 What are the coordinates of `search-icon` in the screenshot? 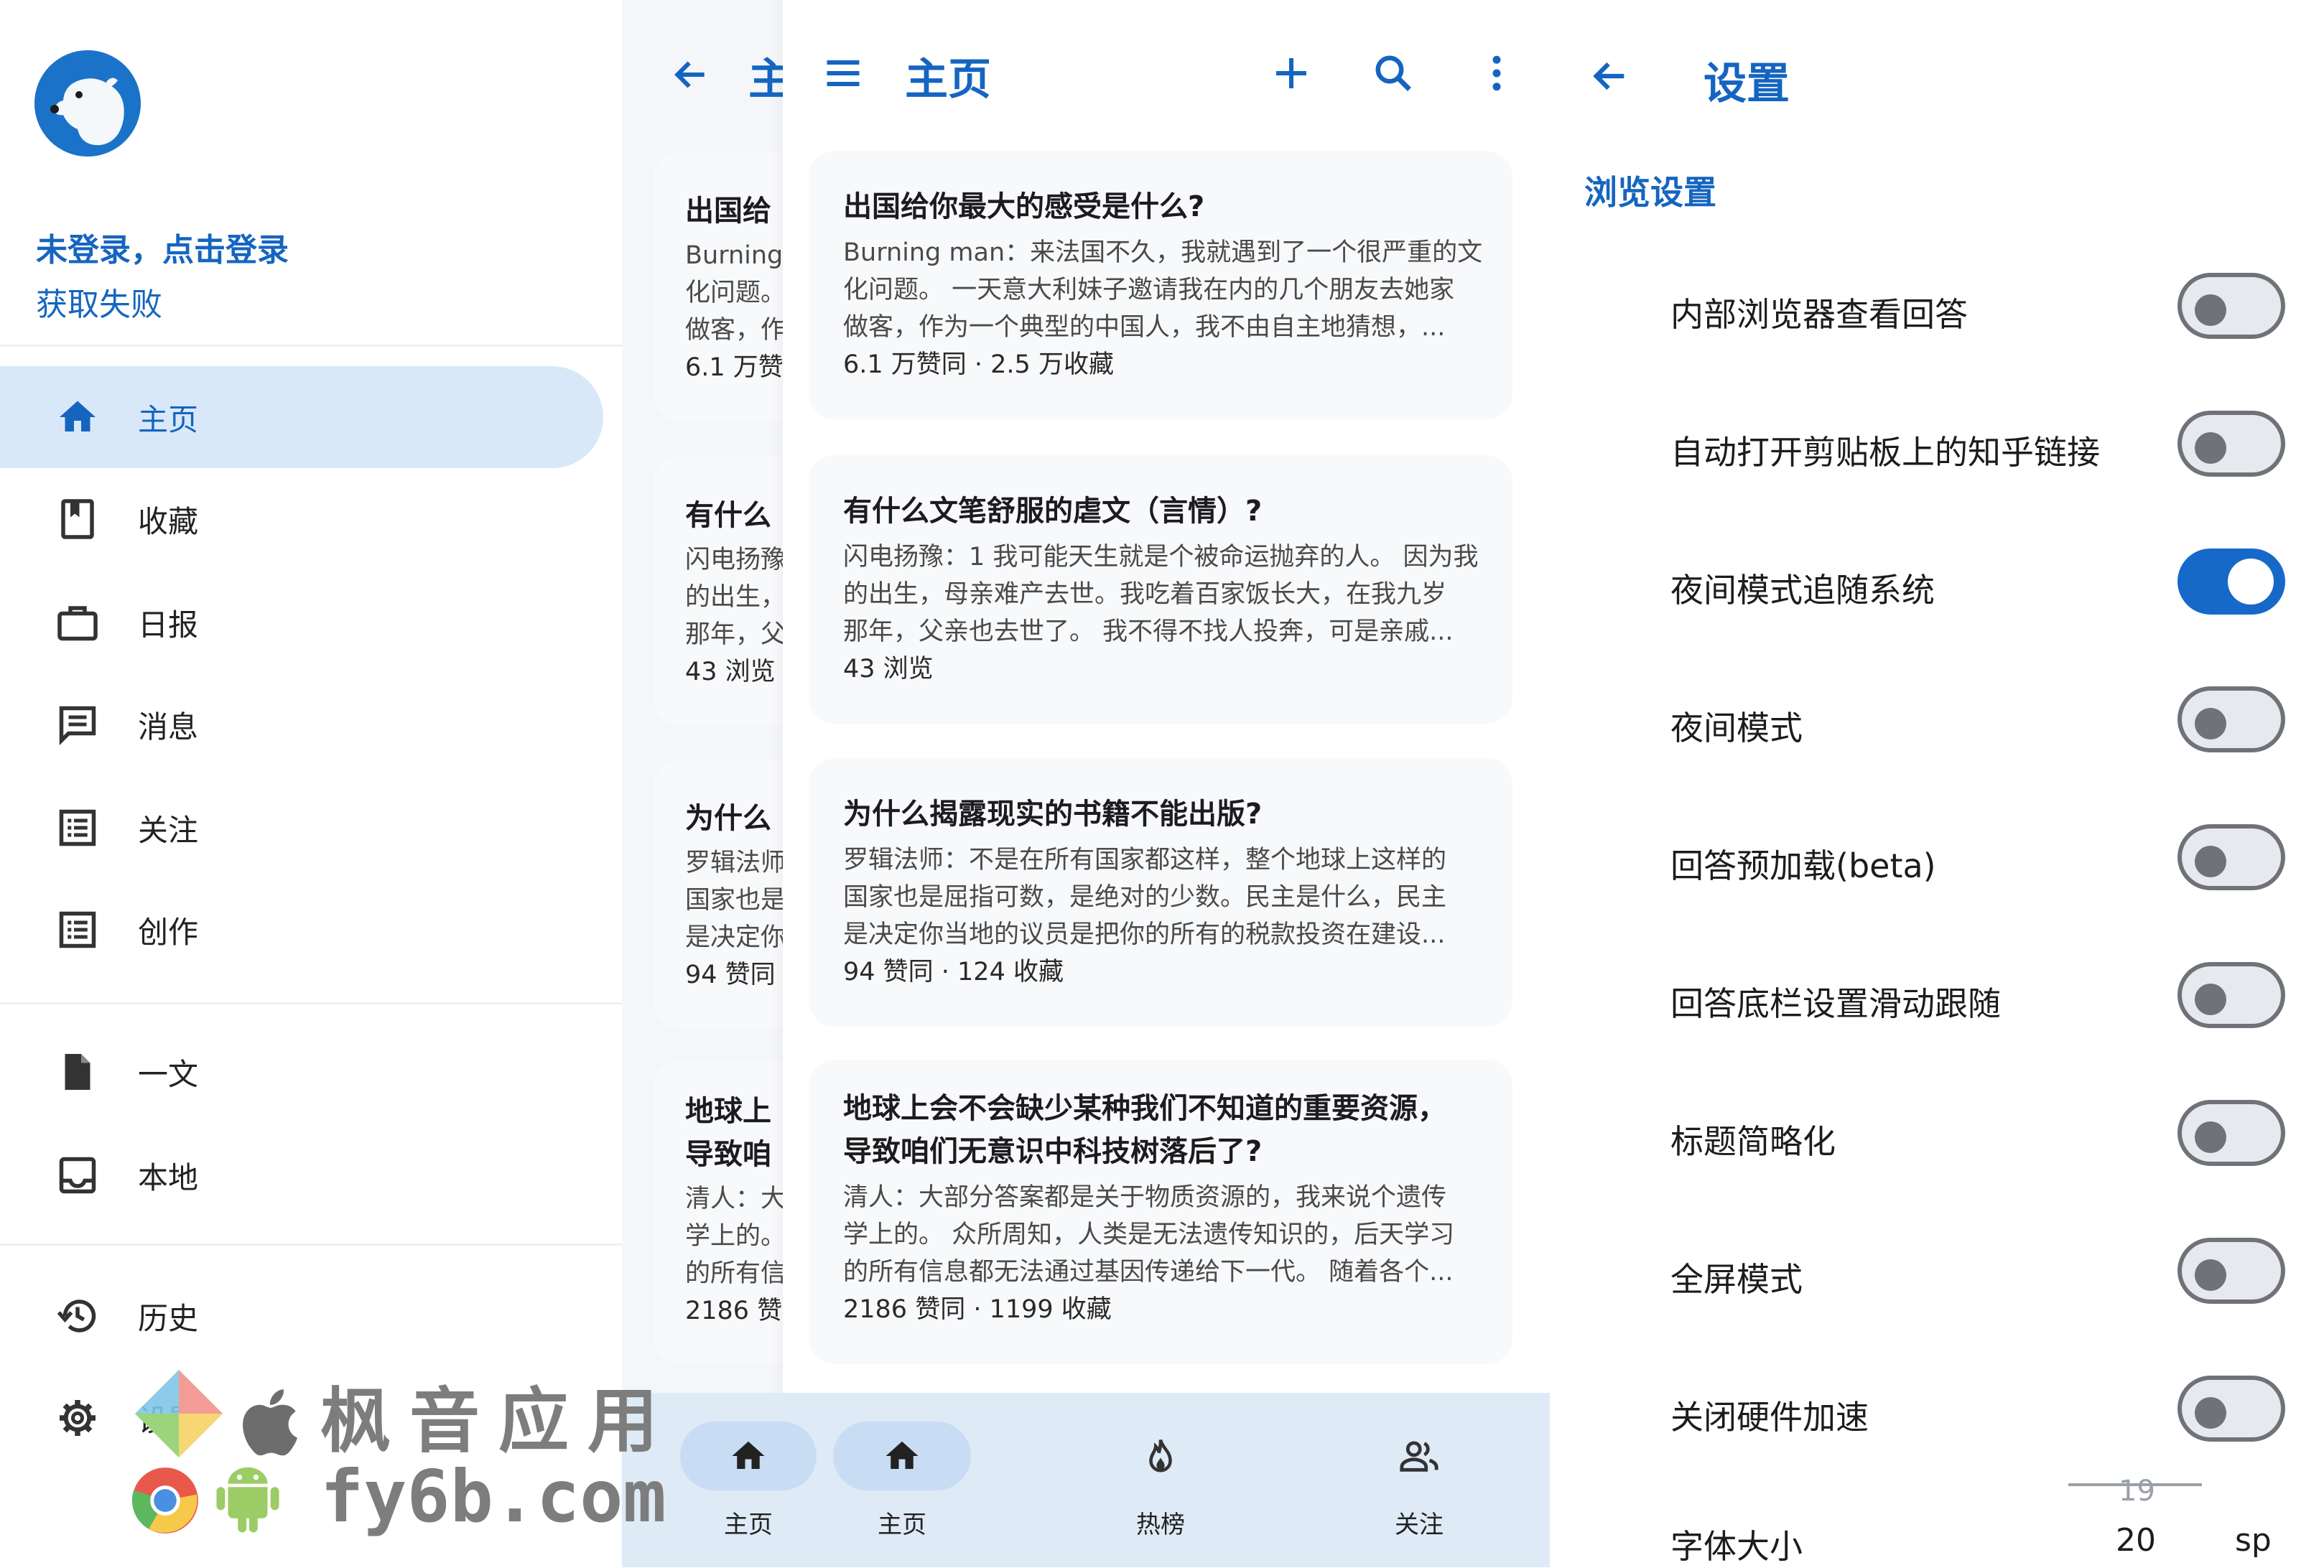 It's located at (1393, 73).